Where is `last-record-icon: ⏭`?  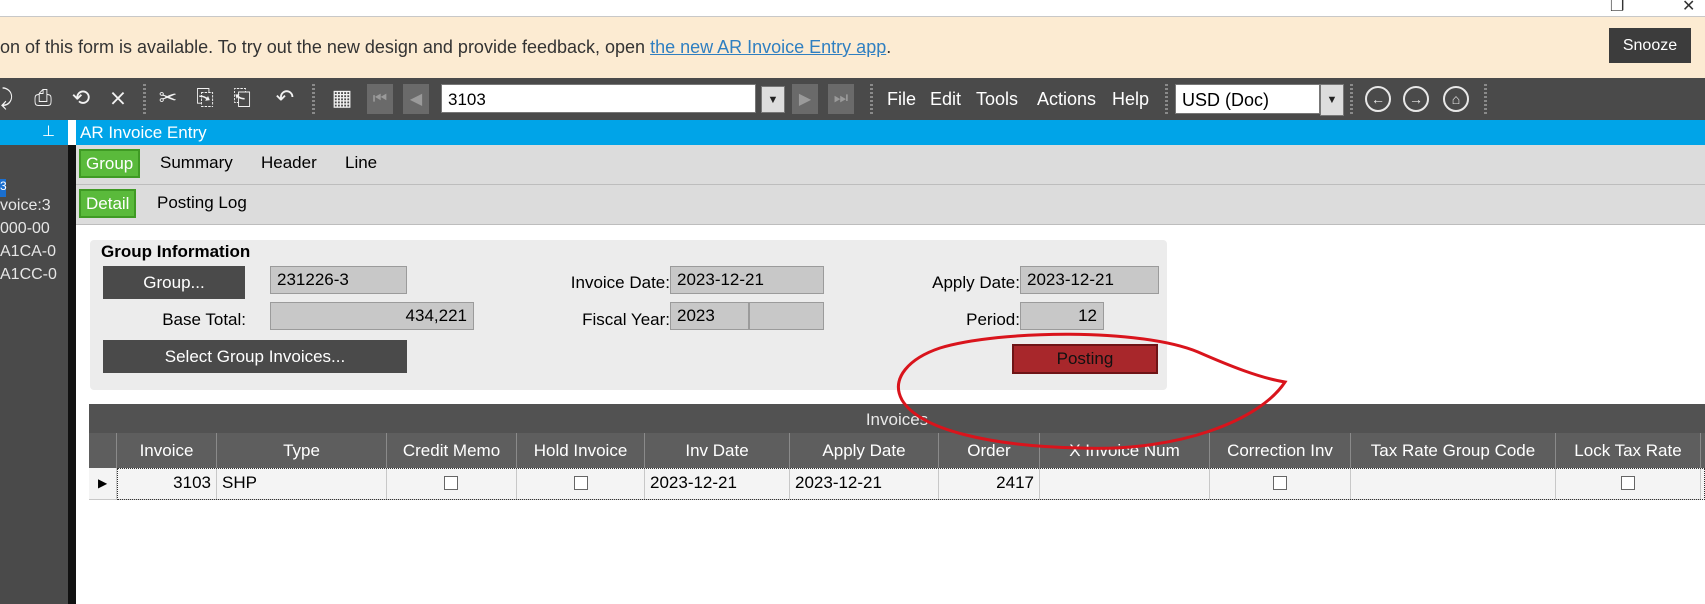
last-record-icon: ⏭ is located at coordinates (841, 99).